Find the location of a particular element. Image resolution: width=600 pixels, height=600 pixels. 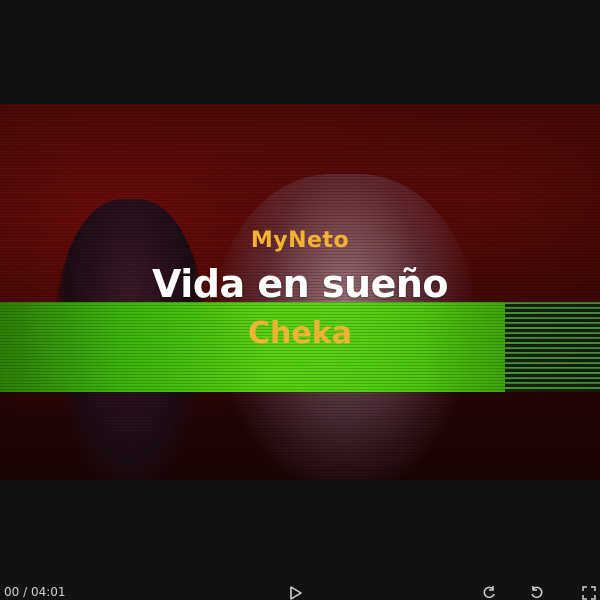

player-controls: 00 / 04:01 is located at coordinates (300, 592).